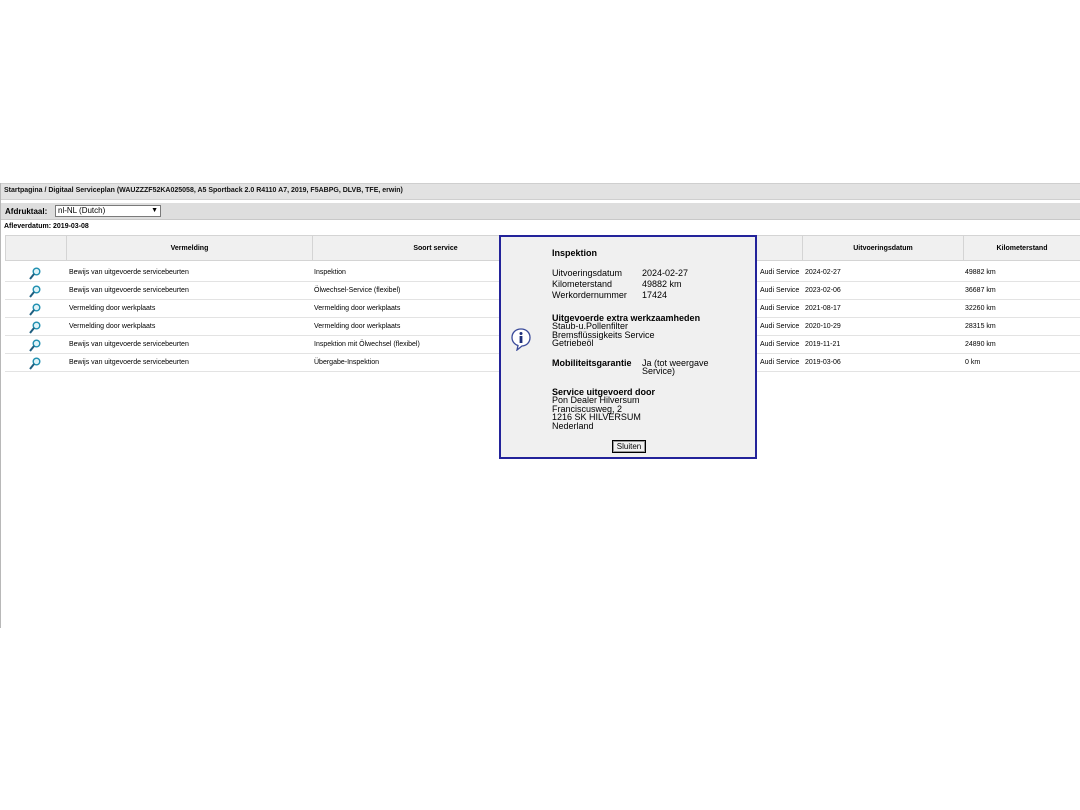  I want to click on header-vermelding: Vermelding, so click(189, 248).